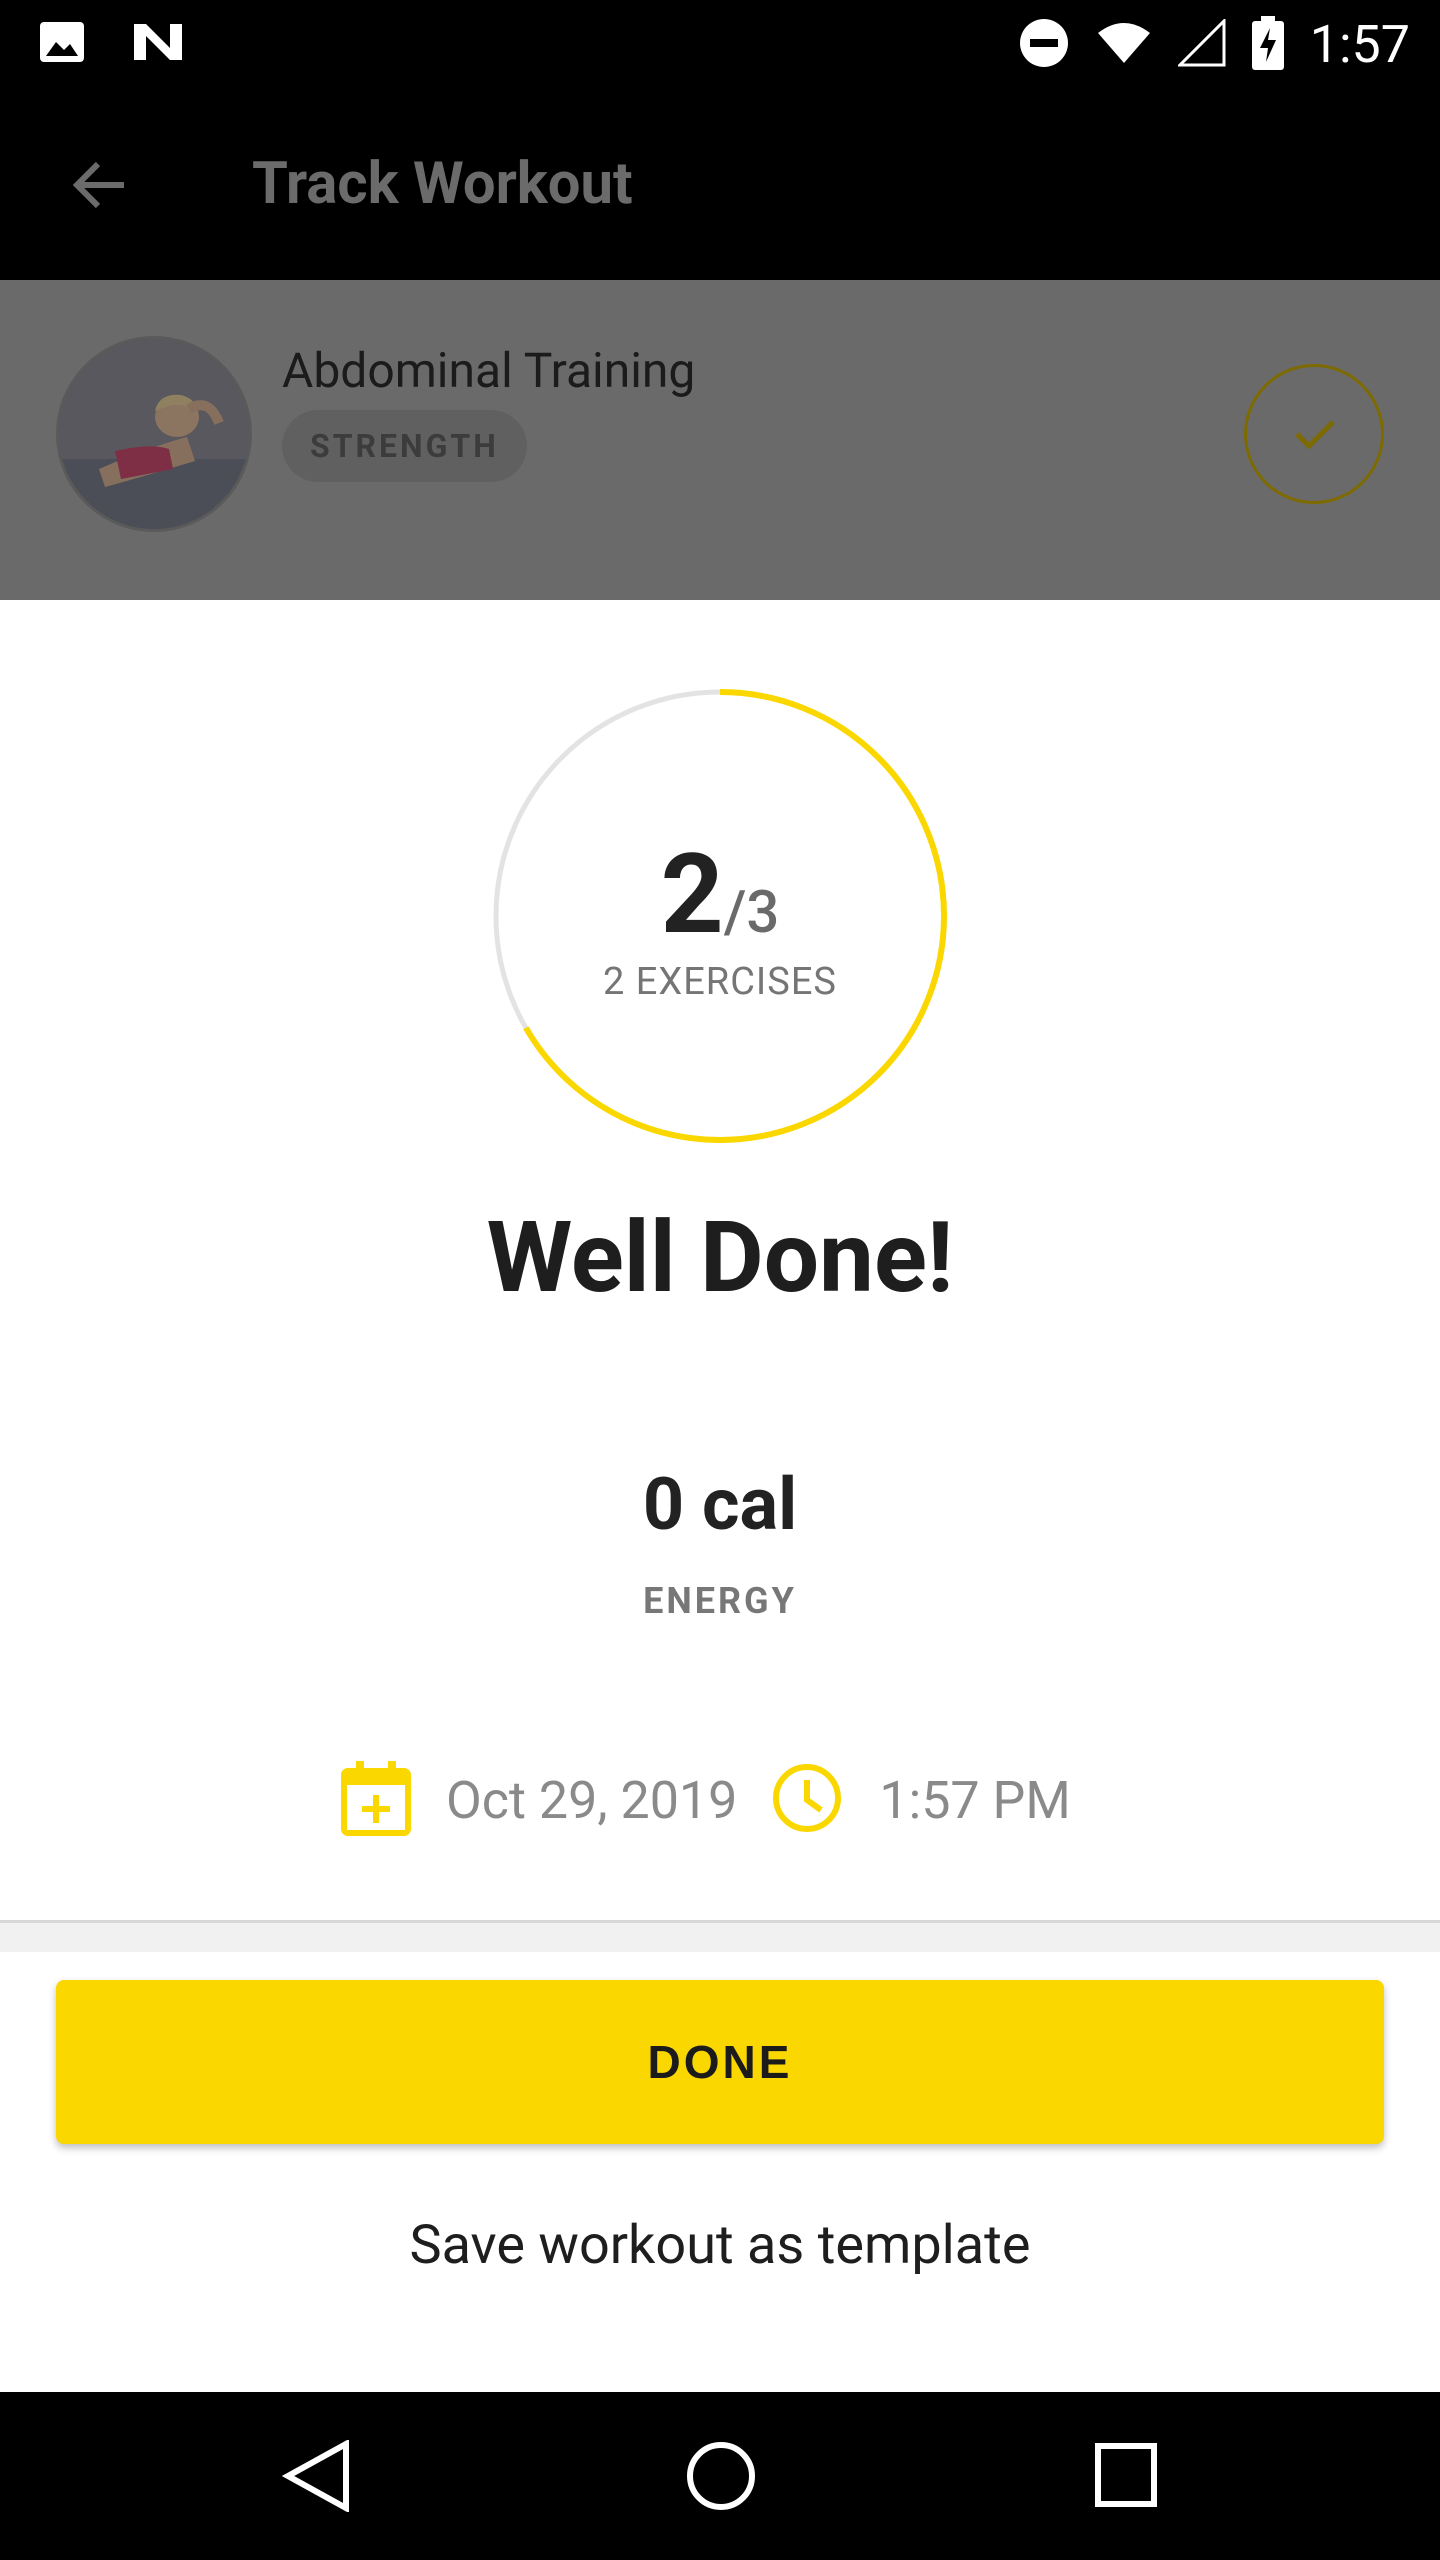  I want to click on n-notification-icon, so click(158, 44).